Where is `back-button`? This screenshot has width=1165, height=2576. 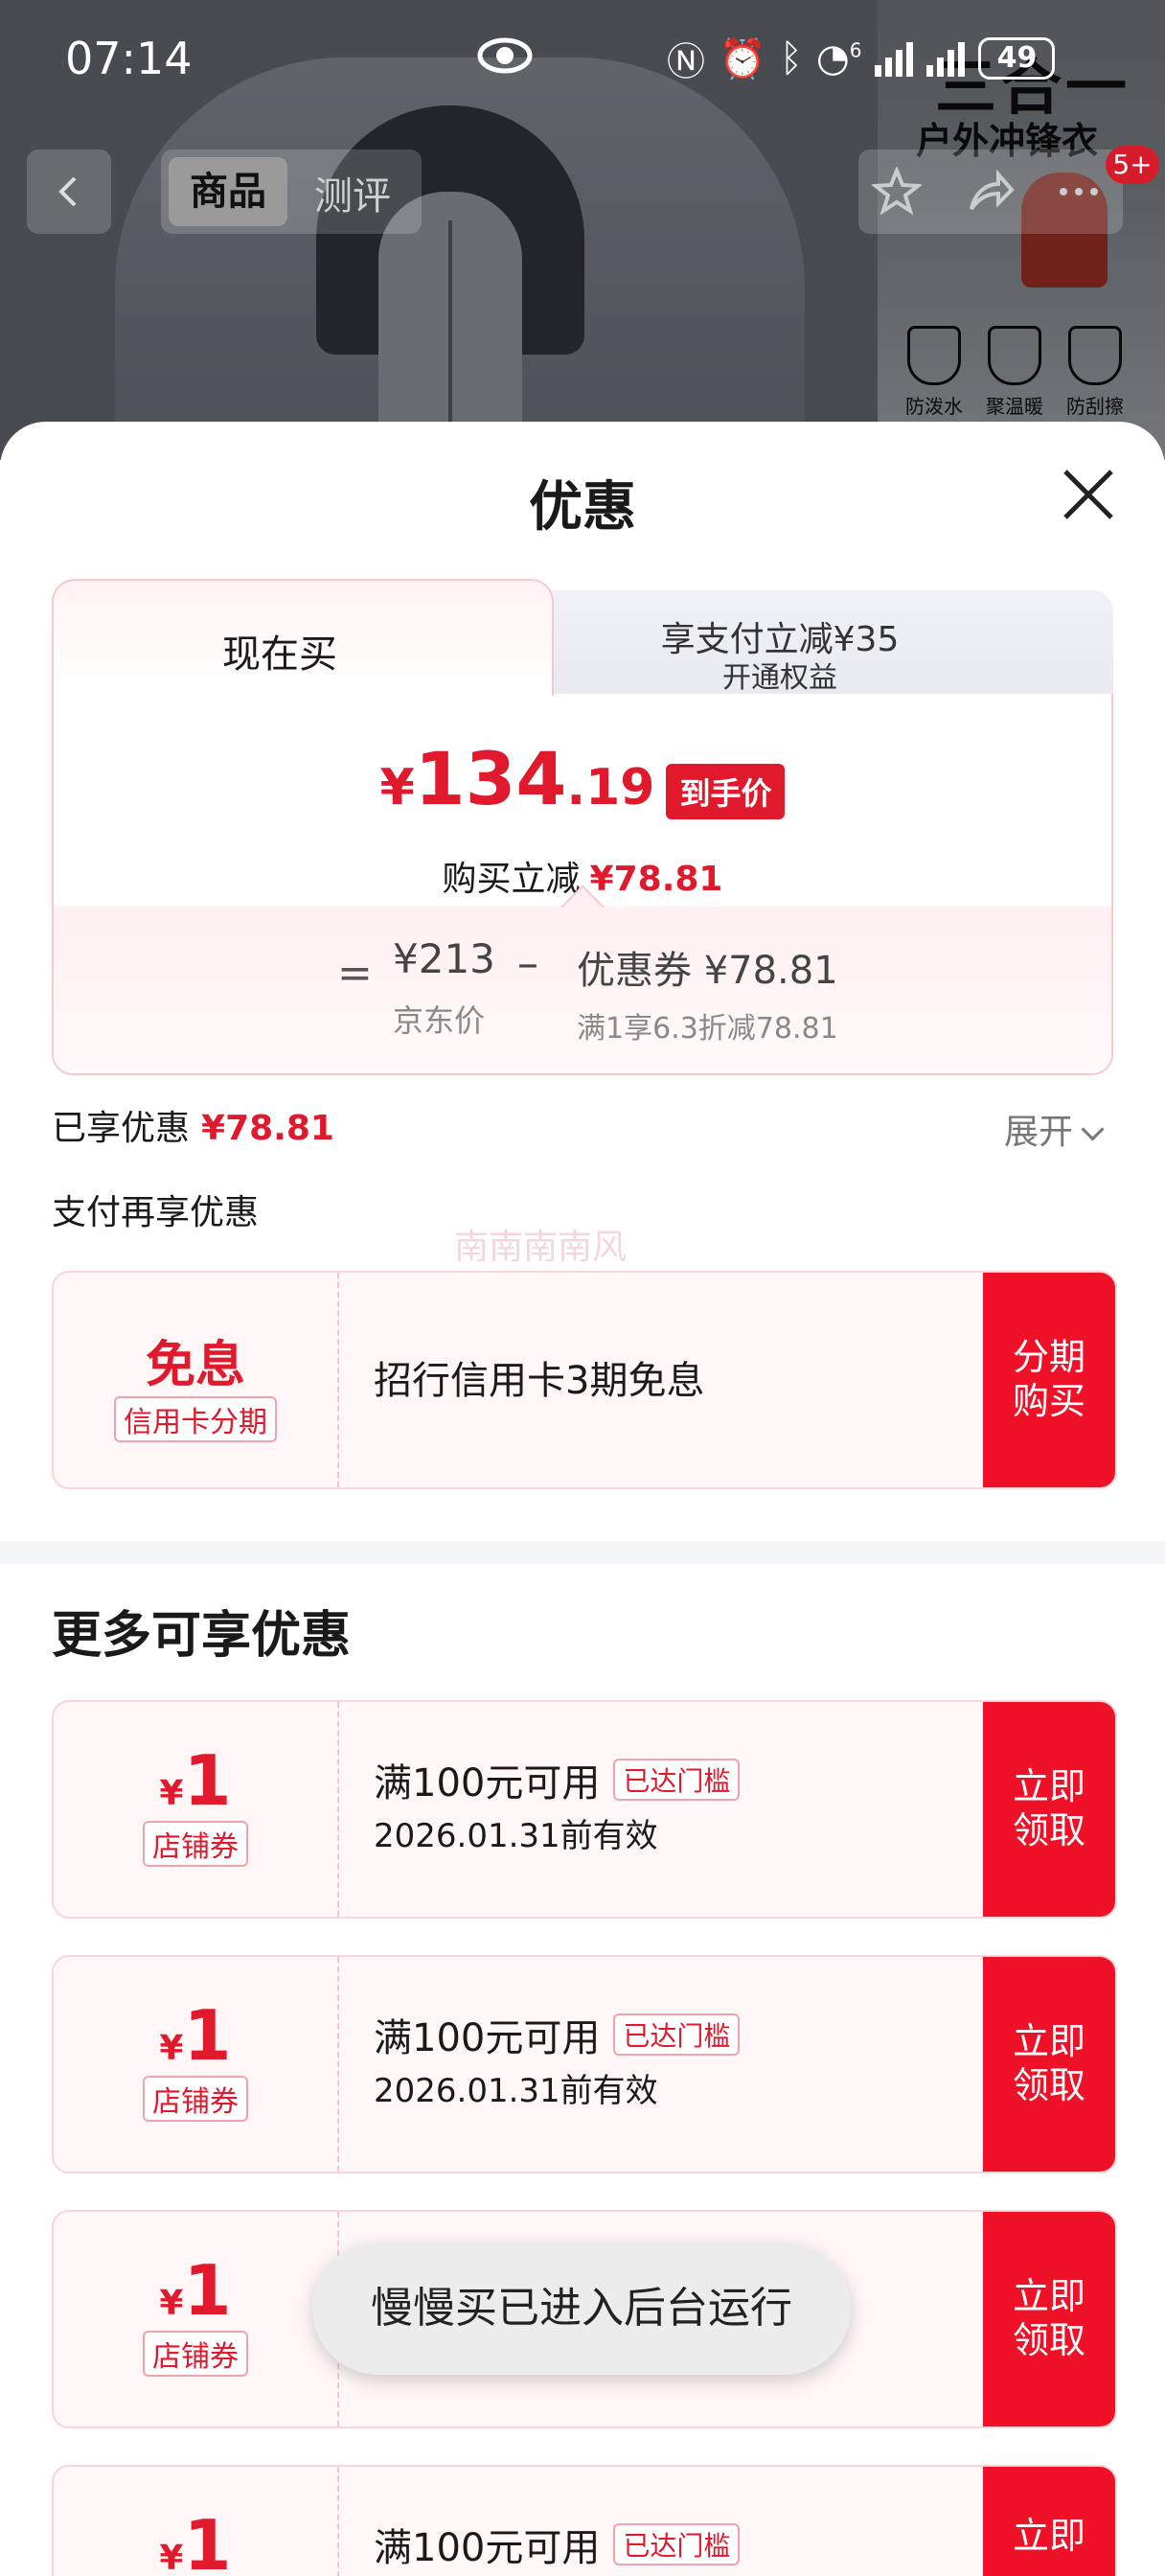
back-button is located at coordinates (69, 192).